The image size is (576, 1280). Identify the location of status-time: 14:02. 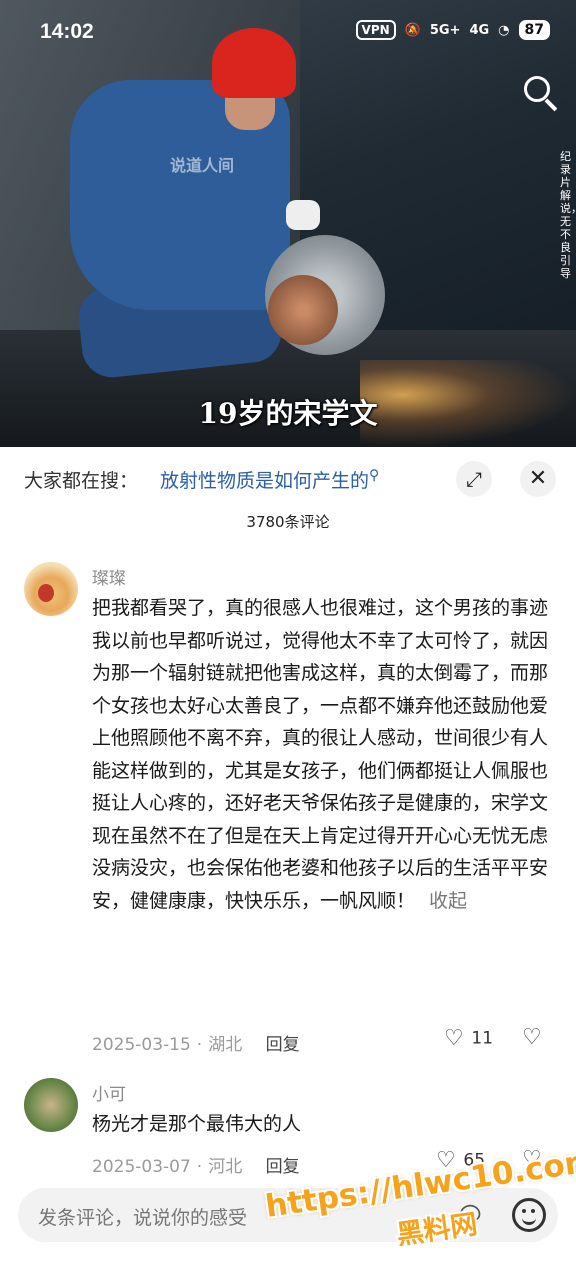
(67, 31).